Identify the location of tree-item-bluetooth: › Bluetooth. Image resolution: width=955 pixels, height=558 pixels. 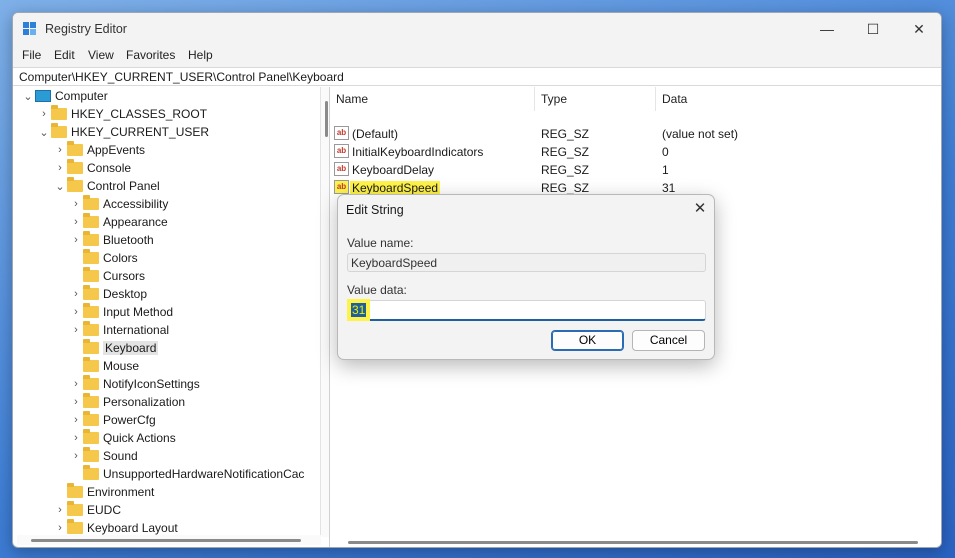
(111, 240).